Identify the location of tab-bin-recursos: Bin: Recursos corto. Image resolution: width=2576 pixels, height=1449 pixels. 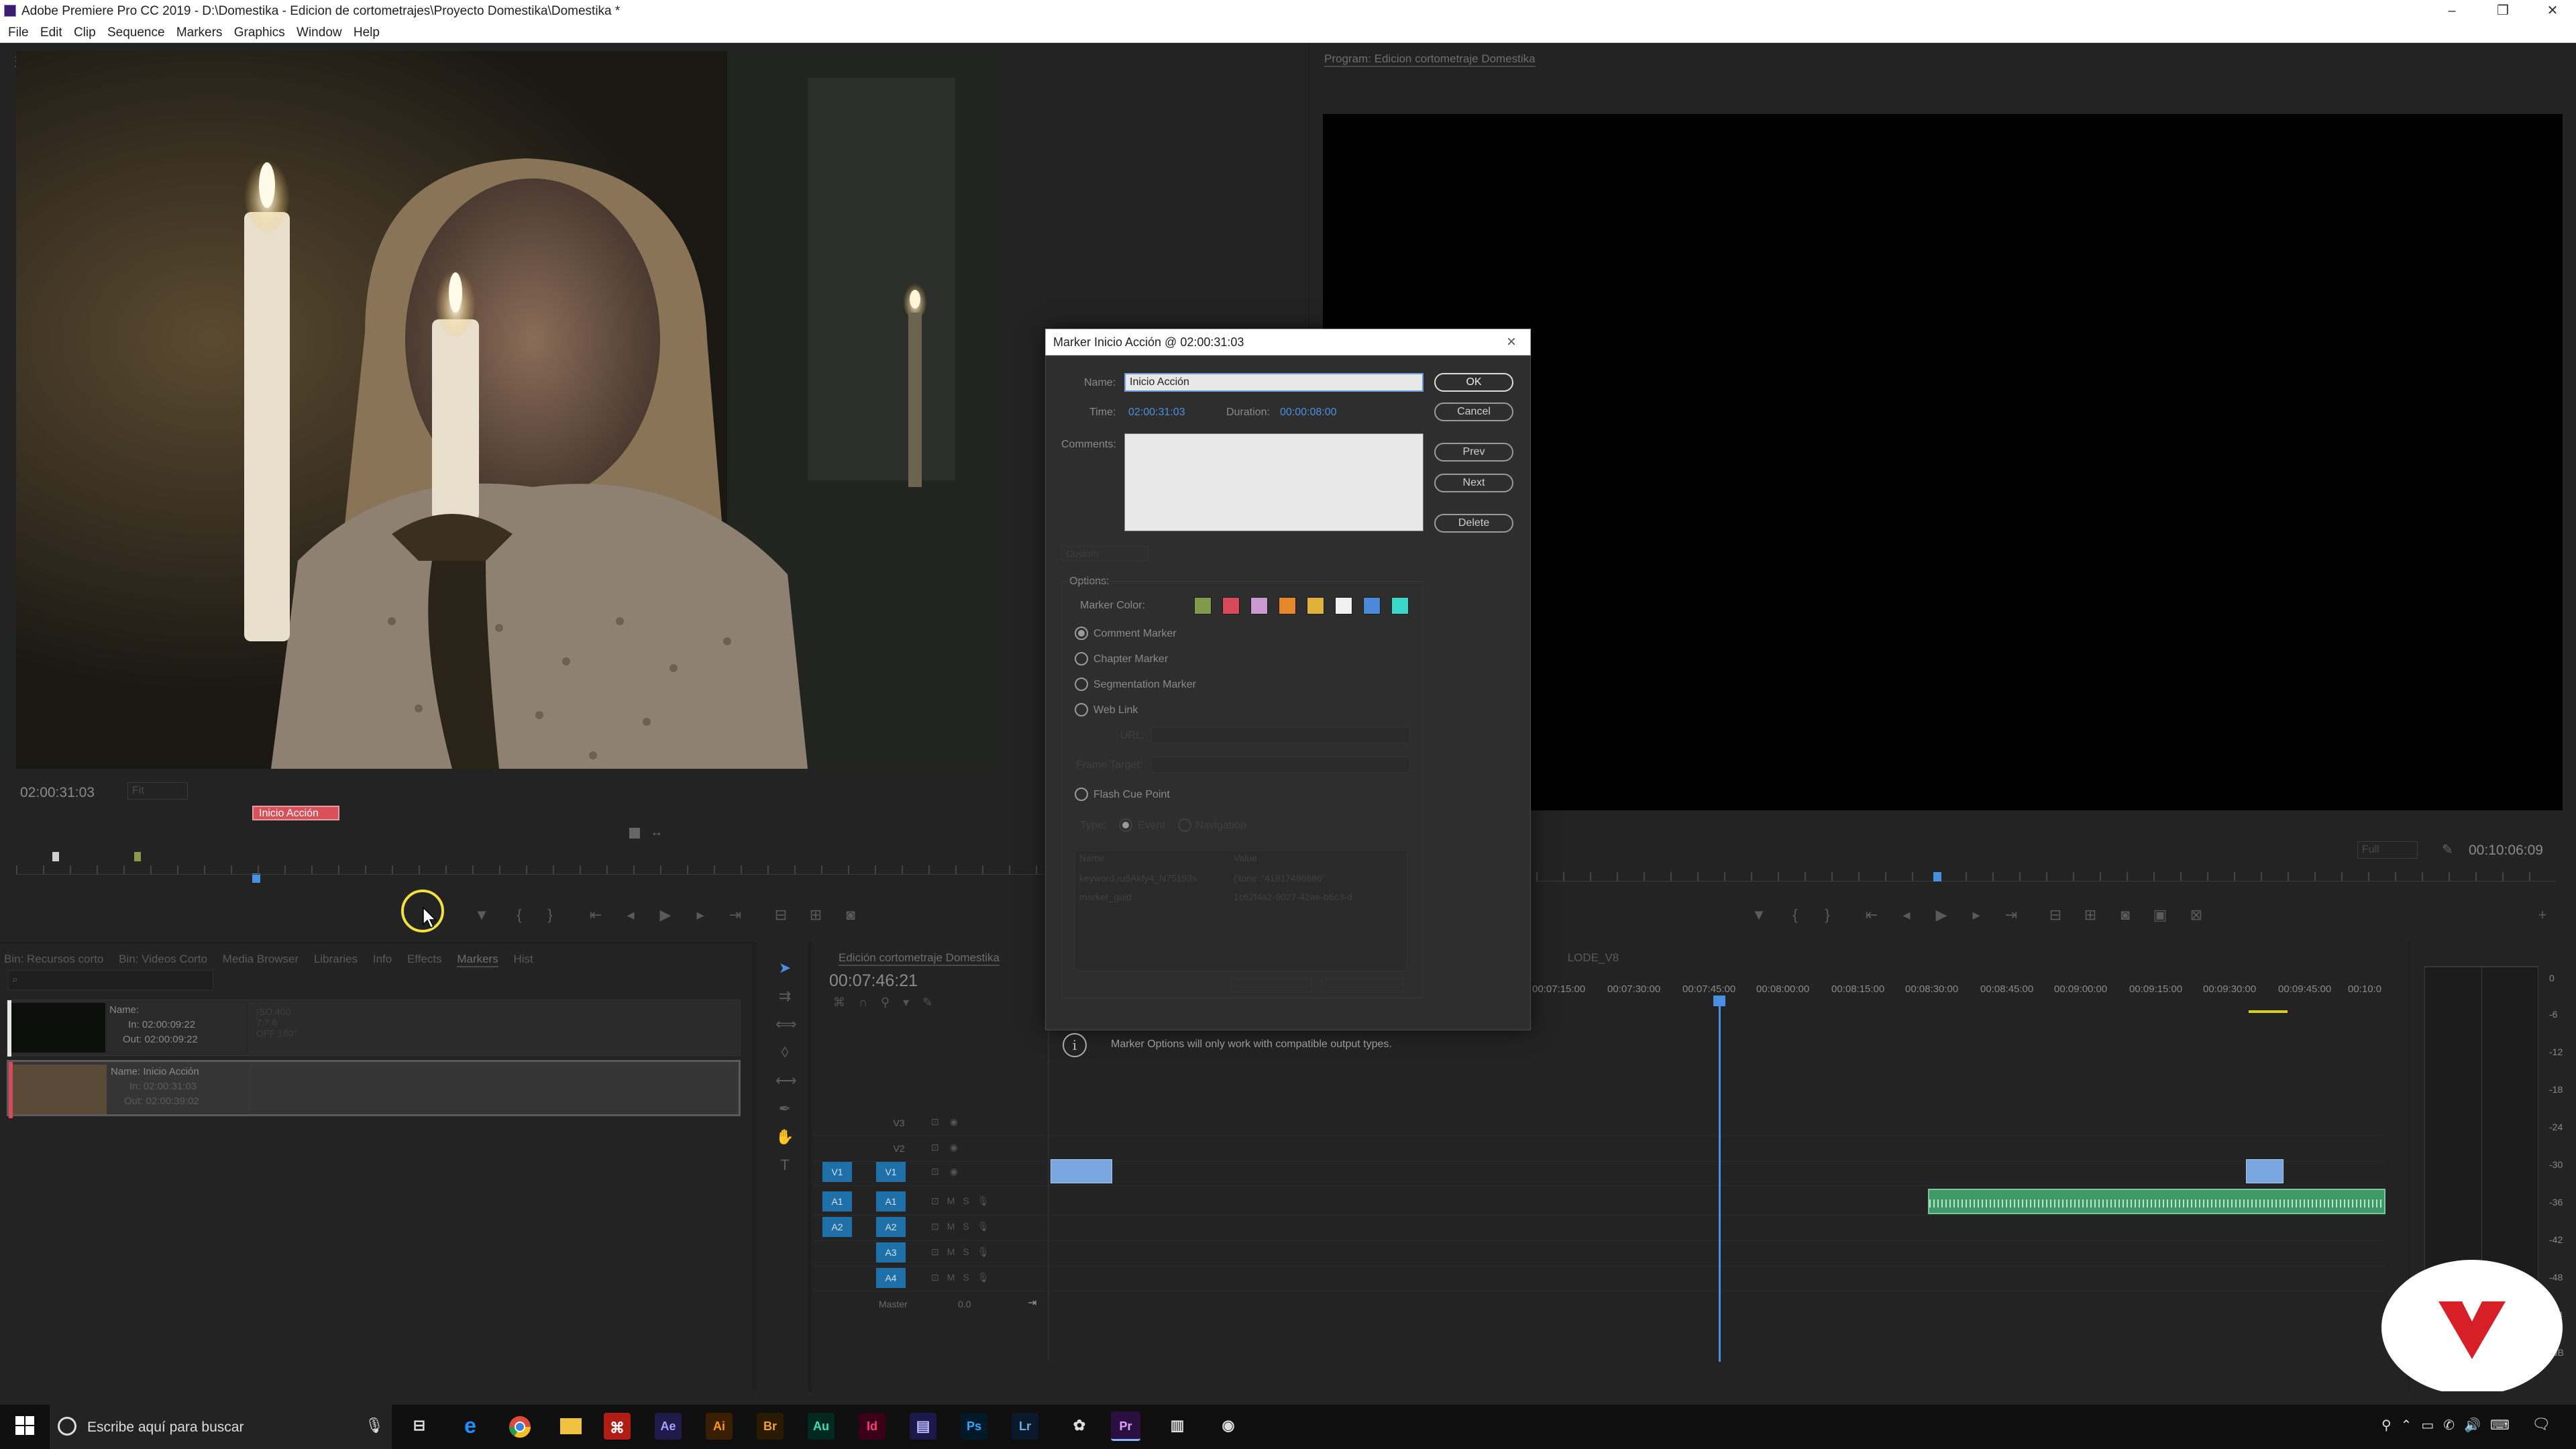
(53, 954).